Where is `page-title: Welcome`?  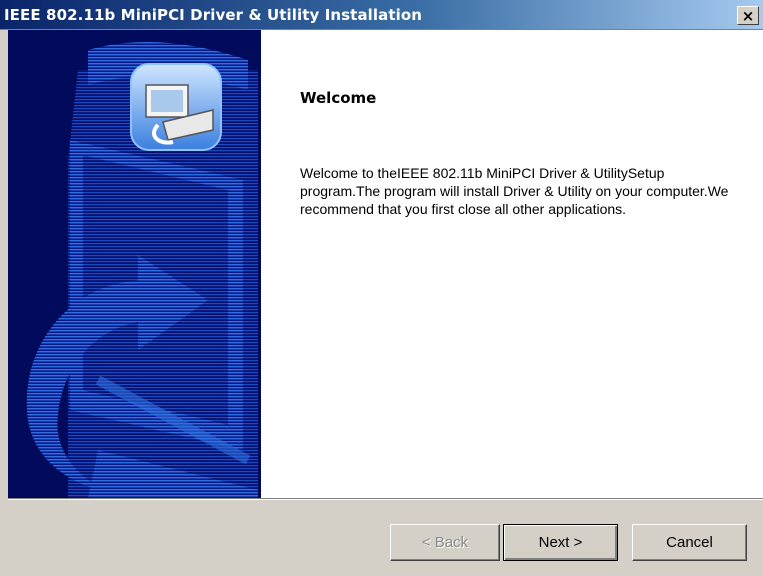
page-title: Welcome is located at coordinates (338, 98).